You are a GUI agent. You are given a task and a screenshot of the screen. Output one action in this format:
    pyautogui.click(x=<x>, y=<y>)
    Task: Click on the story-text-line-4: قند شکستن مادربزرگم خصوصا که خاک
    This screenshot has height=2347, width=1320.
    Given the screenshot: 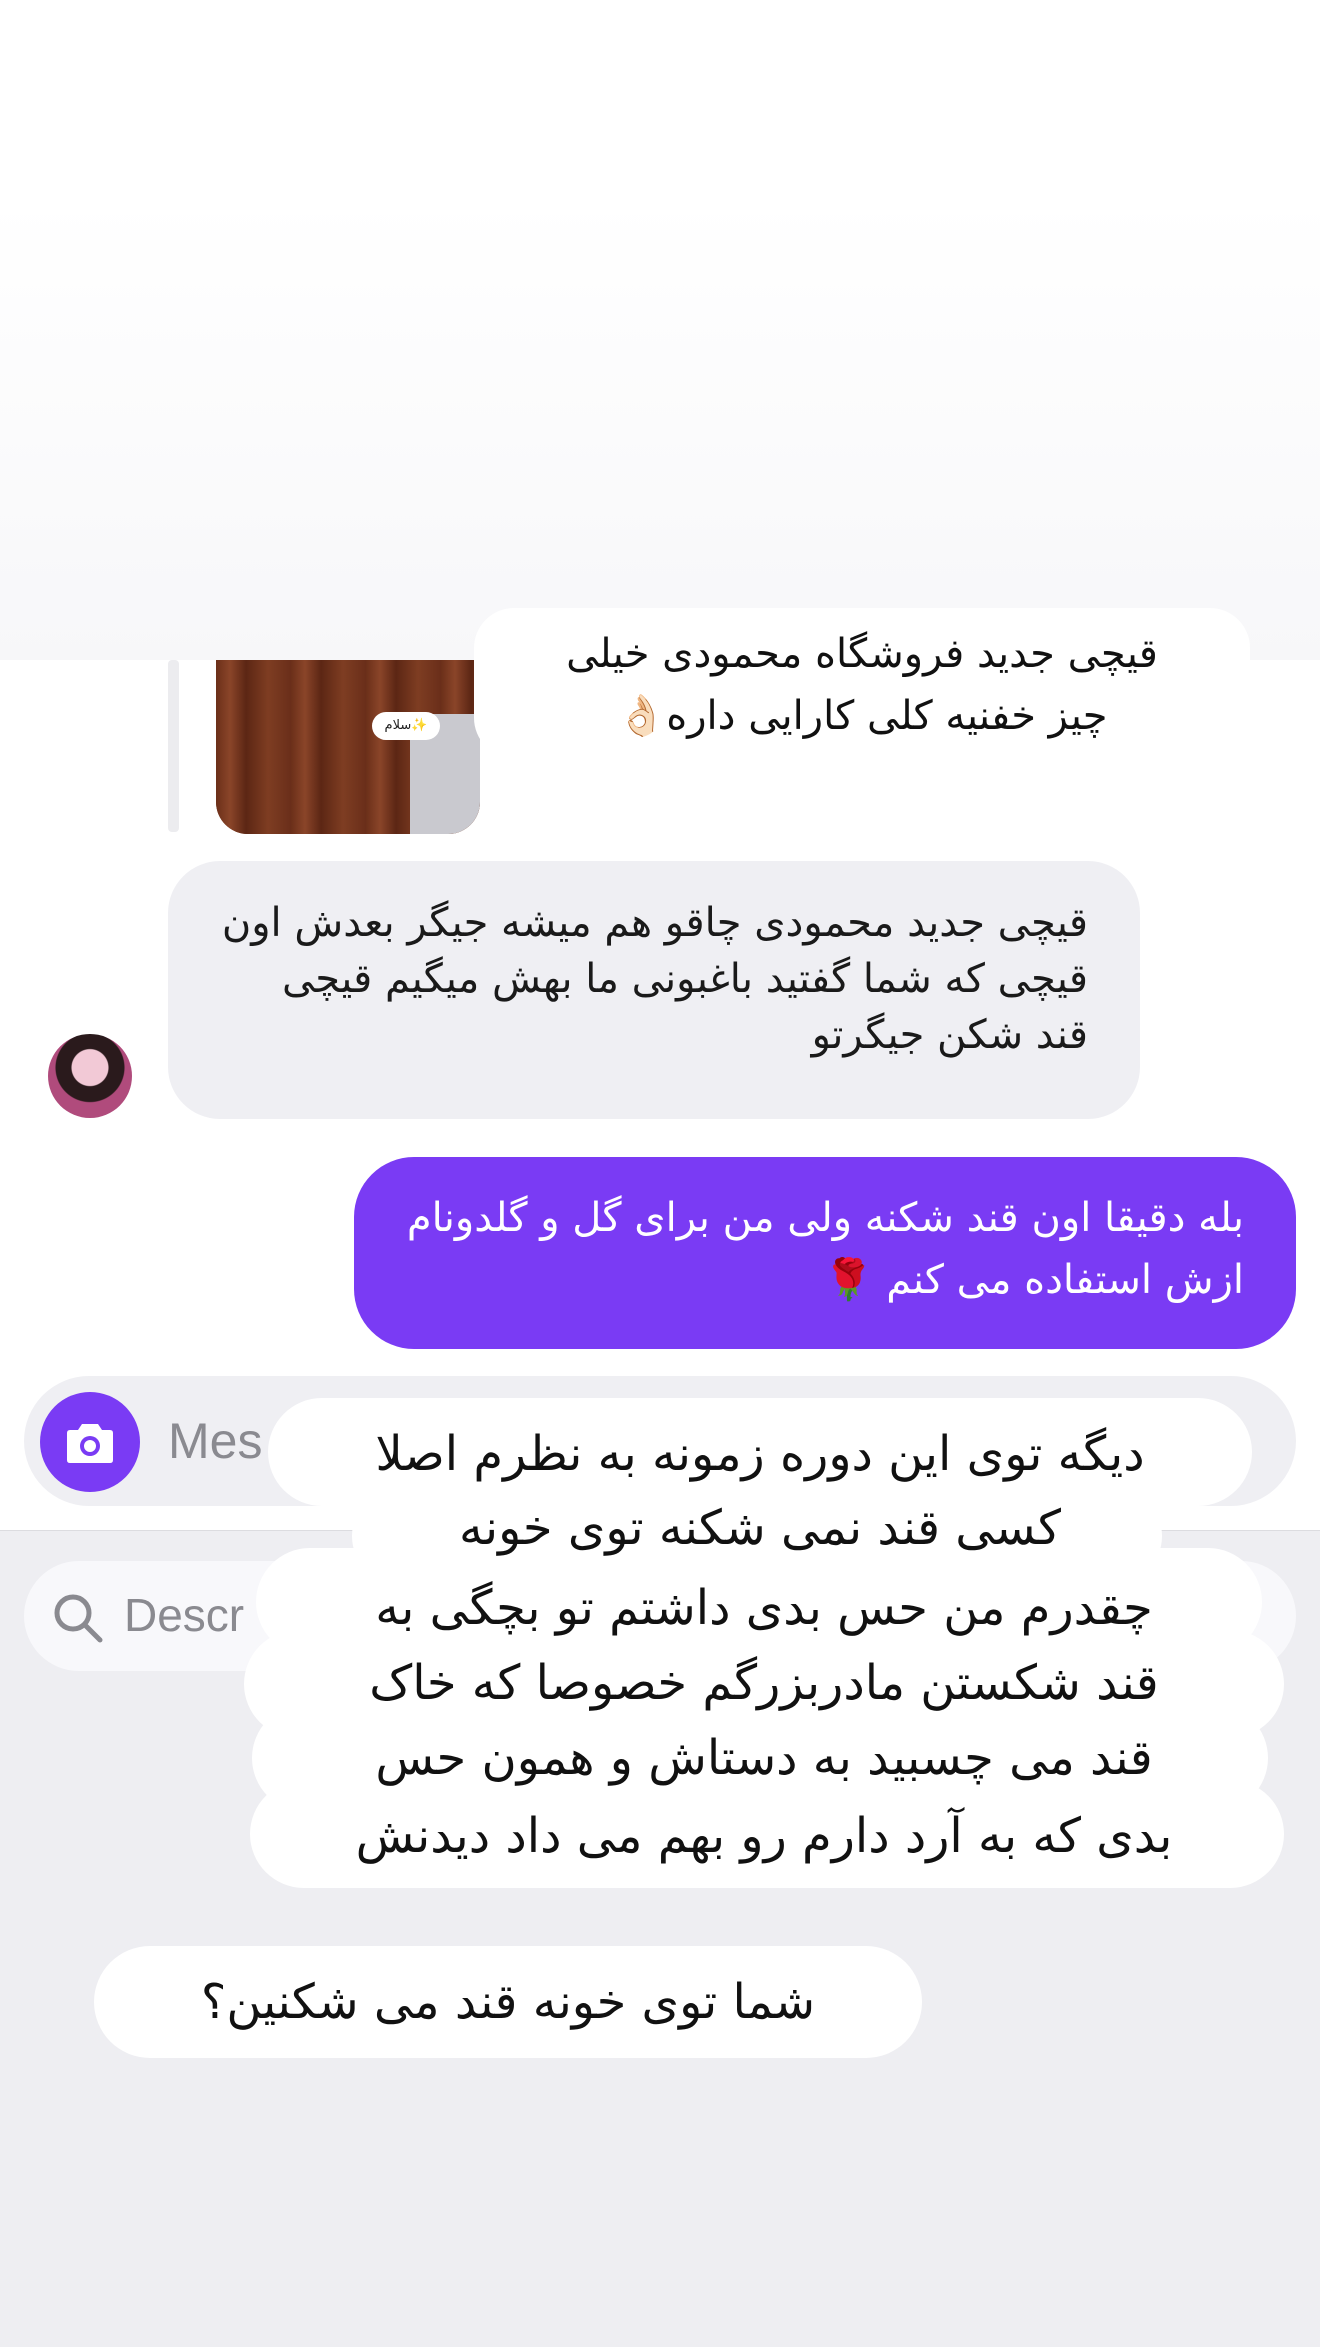 What is the action you would take?
    pyautogui.click(x=764, y=1683)
    